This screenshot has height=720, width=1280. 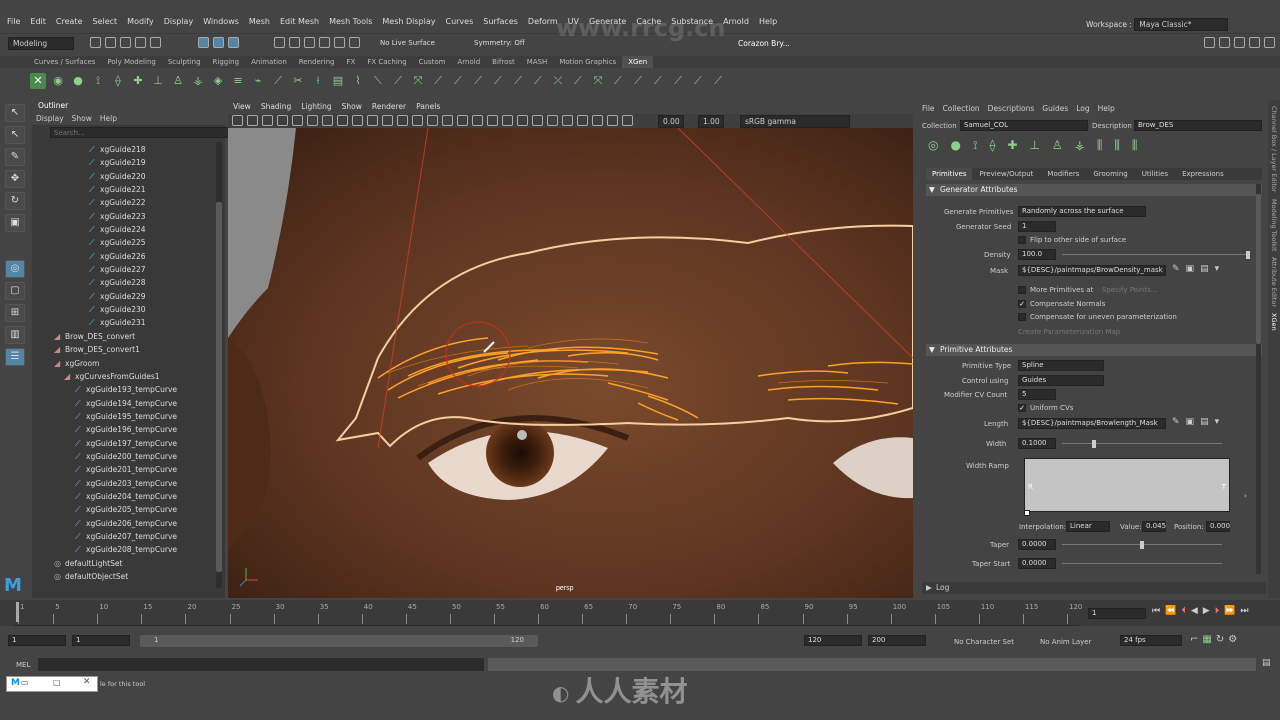 What do you see at coordinates (357, 120) in the screenshot?
I see `field-chart-icon` at bounding box center [357, 120].